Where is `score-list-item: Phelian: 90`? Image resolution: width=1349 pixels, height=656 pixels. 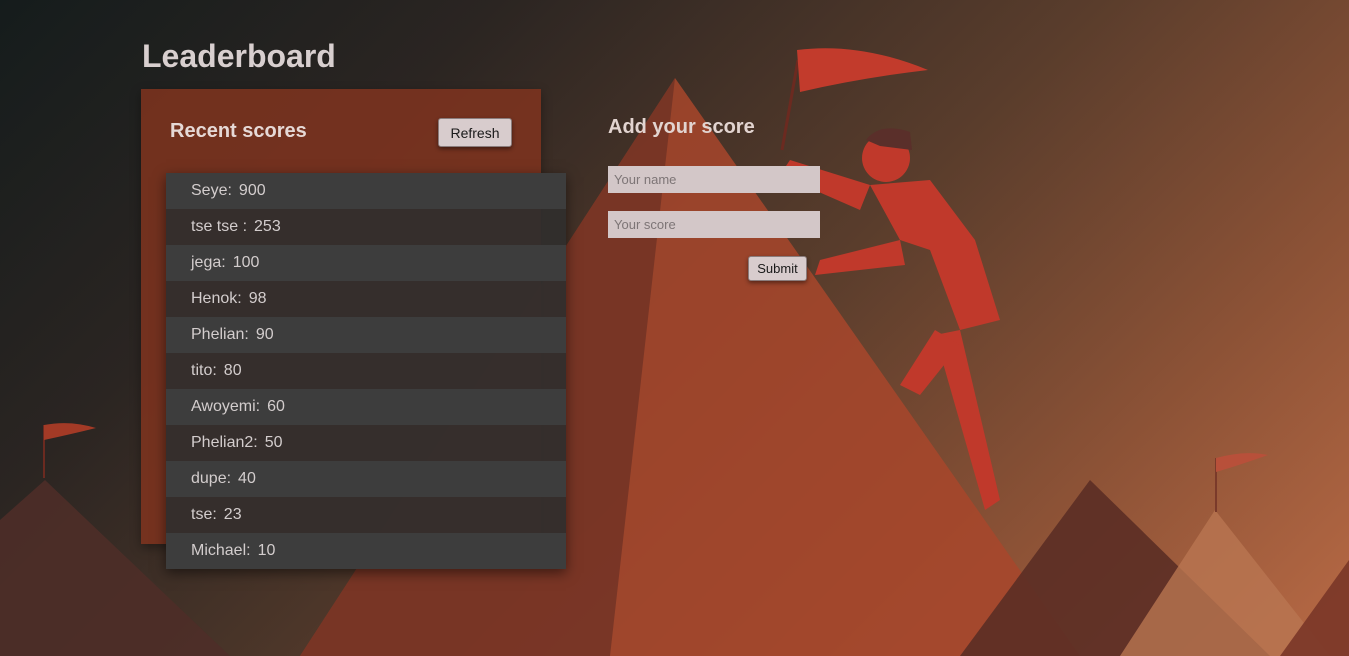
score-list-item: Phelian: 90 is located at coordinates (366, 335).